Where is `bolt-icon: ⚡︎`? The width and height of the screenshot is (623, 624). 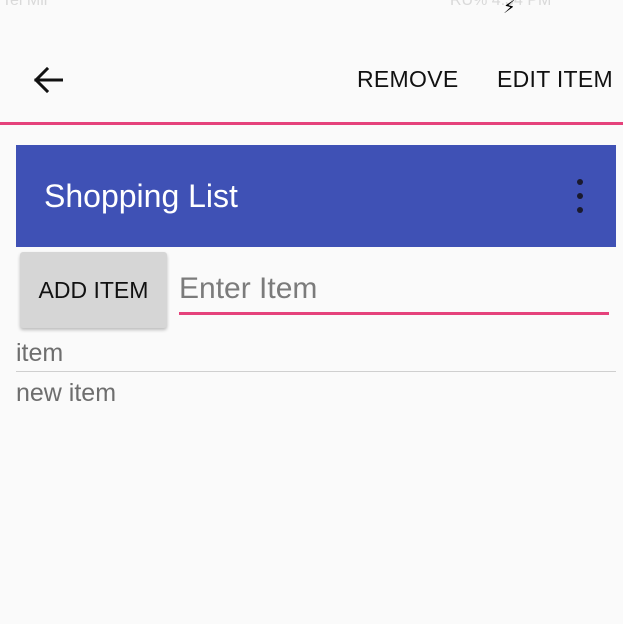 bolt-icon: ⚡︎ is located at coordinates (509, 8).